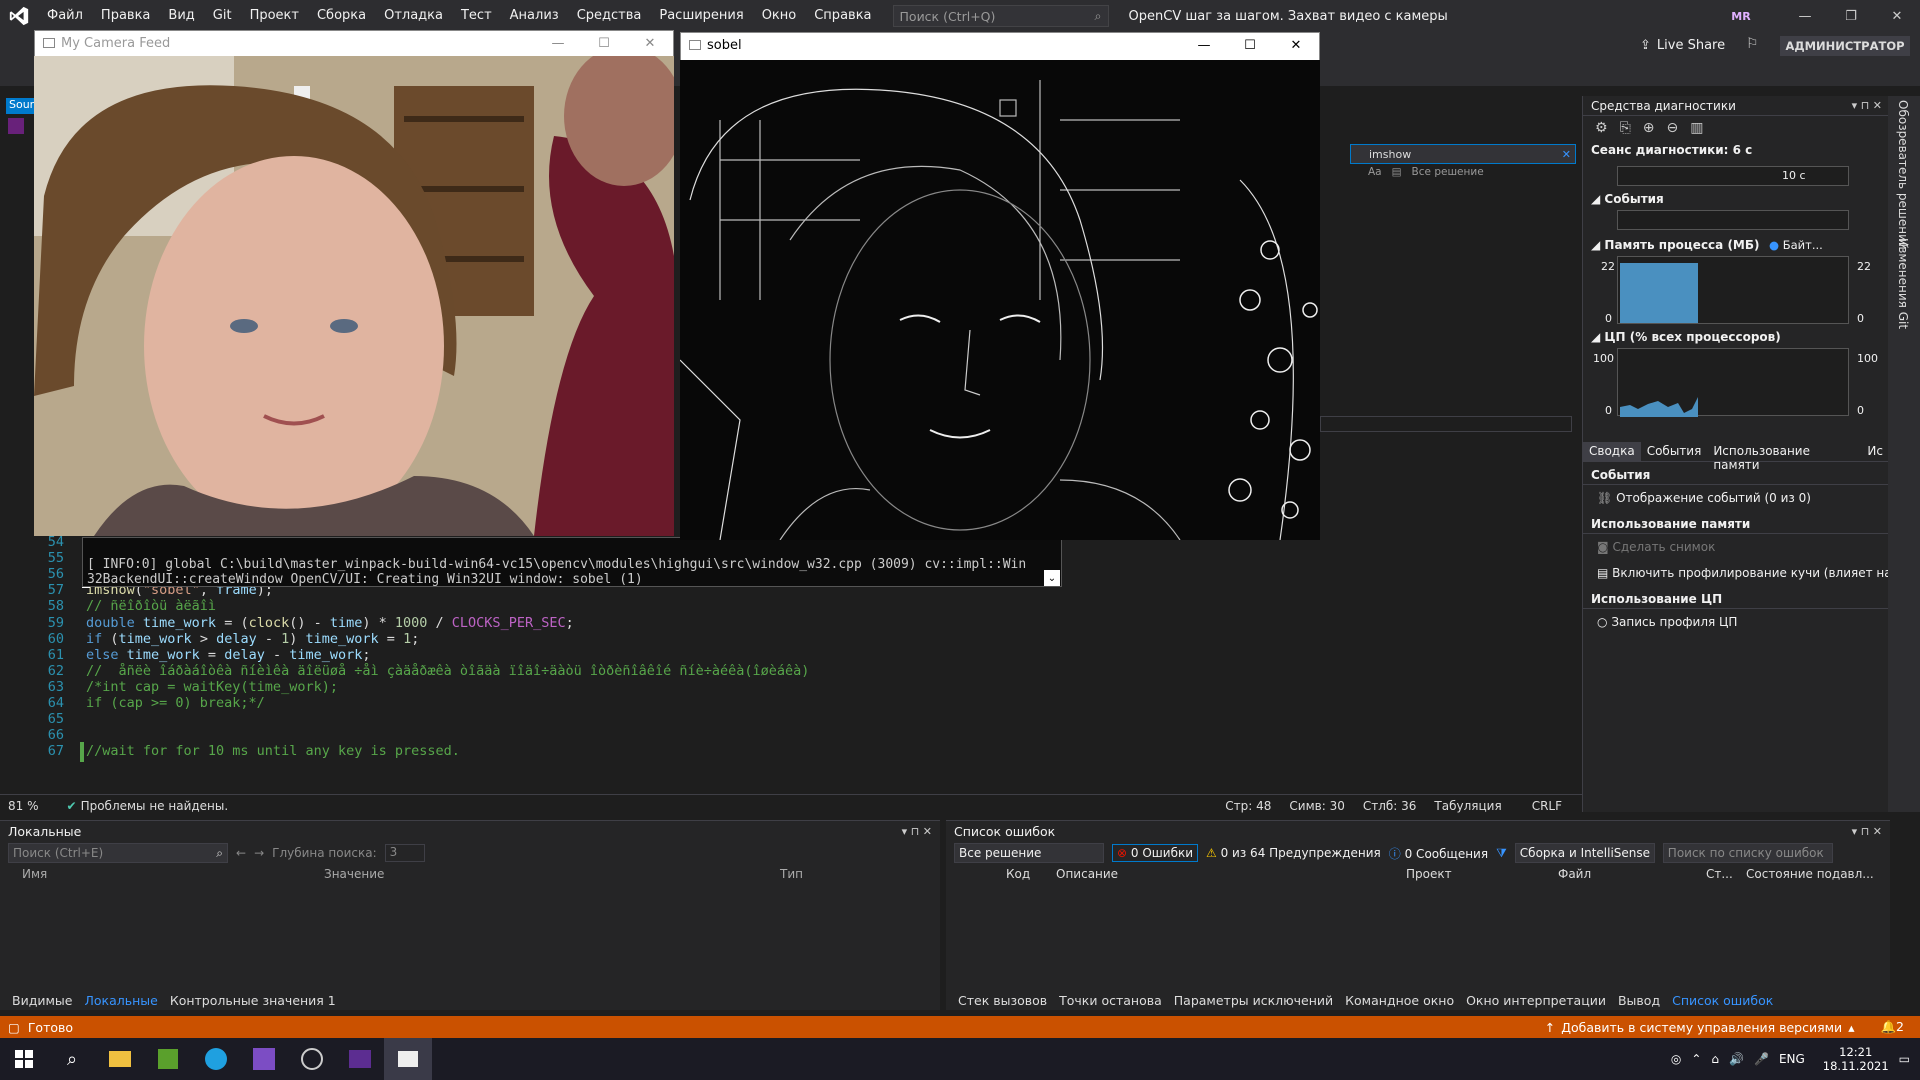  What do you see at coordinates (1625, 128) in the screenshot?
I see `export-icon: ⎘` at bounding box center [1625, 128].